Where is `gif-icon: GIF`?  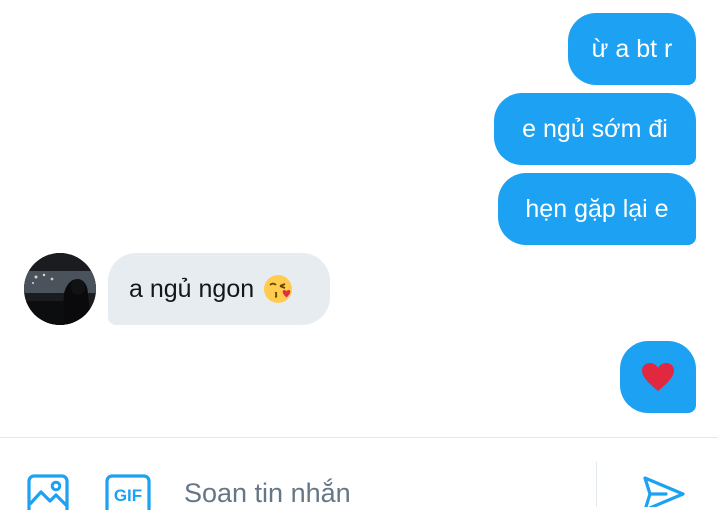
gif-icon: GIF is located at coordinates (128, 494).